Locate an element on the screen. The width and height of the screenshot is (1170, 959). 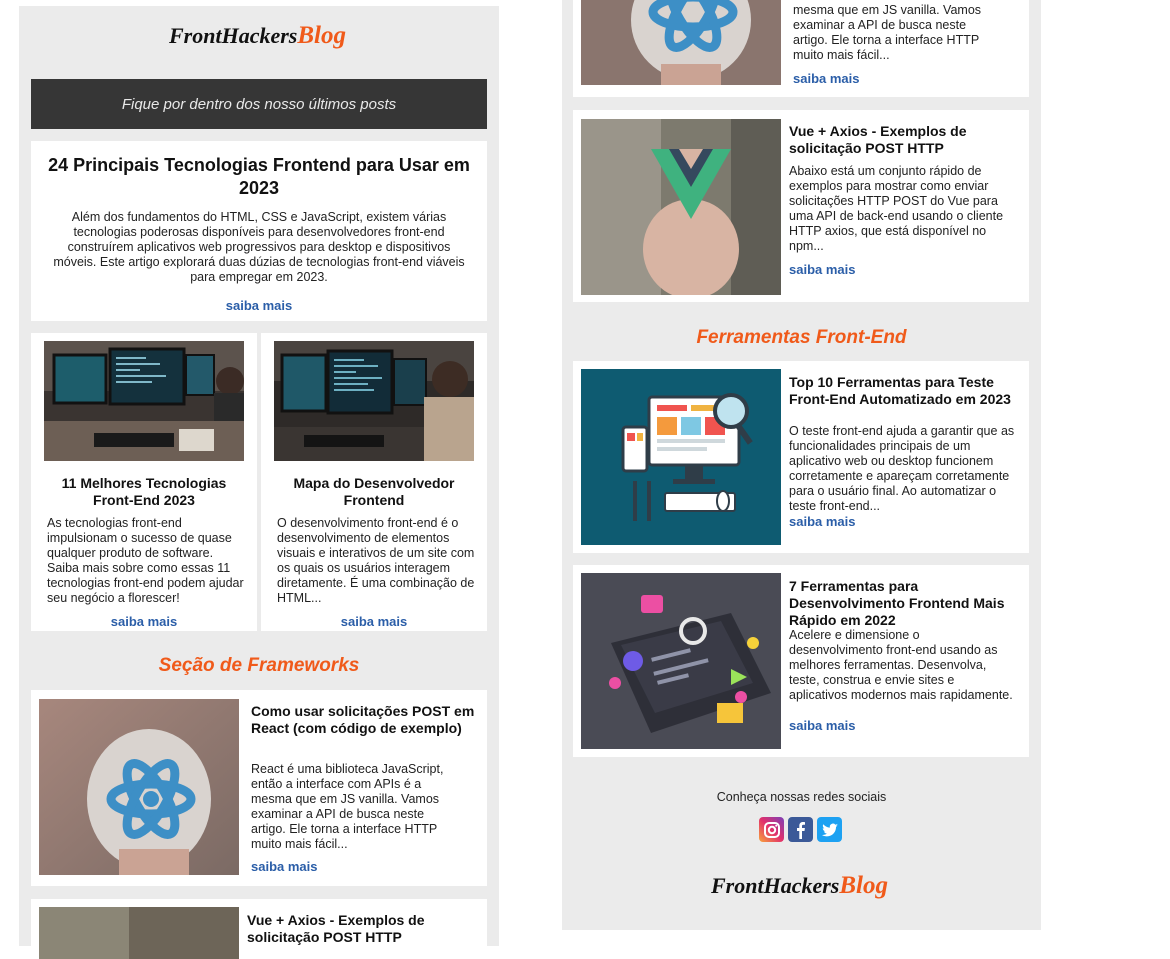
banner-text: Fique por dentro dos nosso últimos posts is located at coordinates (259, 104).